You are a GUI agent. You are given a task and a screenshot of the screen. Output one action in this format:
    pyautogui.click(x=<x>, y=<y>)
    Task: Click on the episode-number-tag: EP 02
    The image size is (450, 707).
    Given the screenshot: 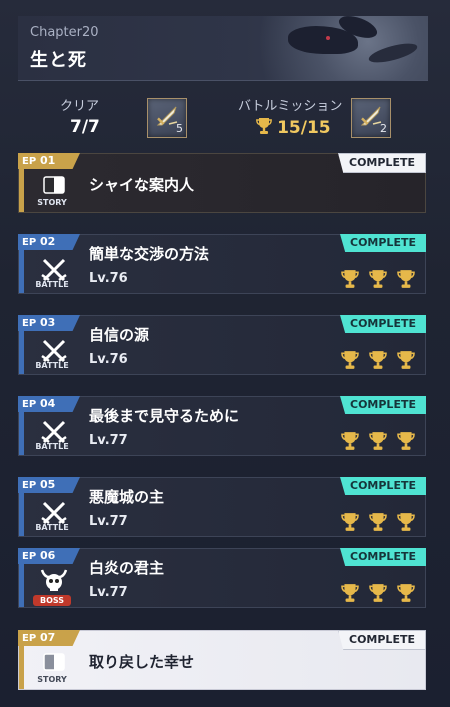 What is the action you would take?
    pyautogui.click(x=49, y=242)
    